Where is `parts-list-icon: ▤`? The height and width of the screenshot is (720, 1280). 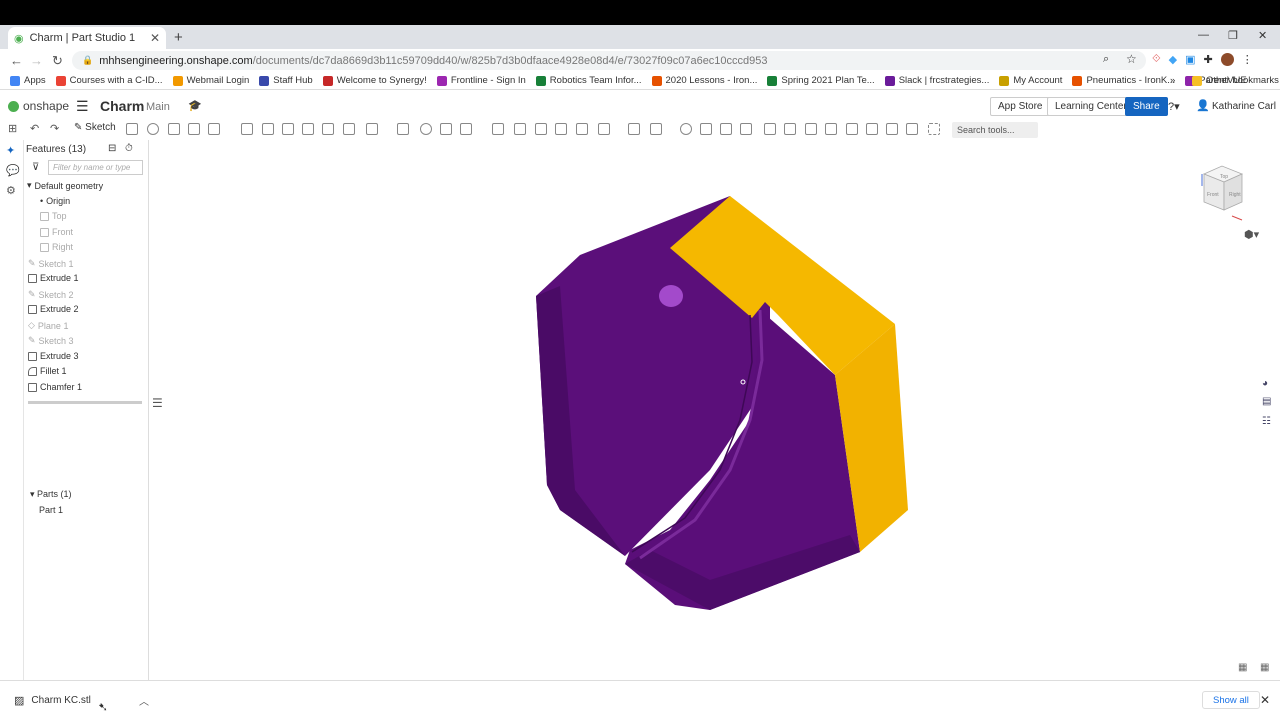 parts-list-icon: ▤ is located at coordinates (1266, 401).